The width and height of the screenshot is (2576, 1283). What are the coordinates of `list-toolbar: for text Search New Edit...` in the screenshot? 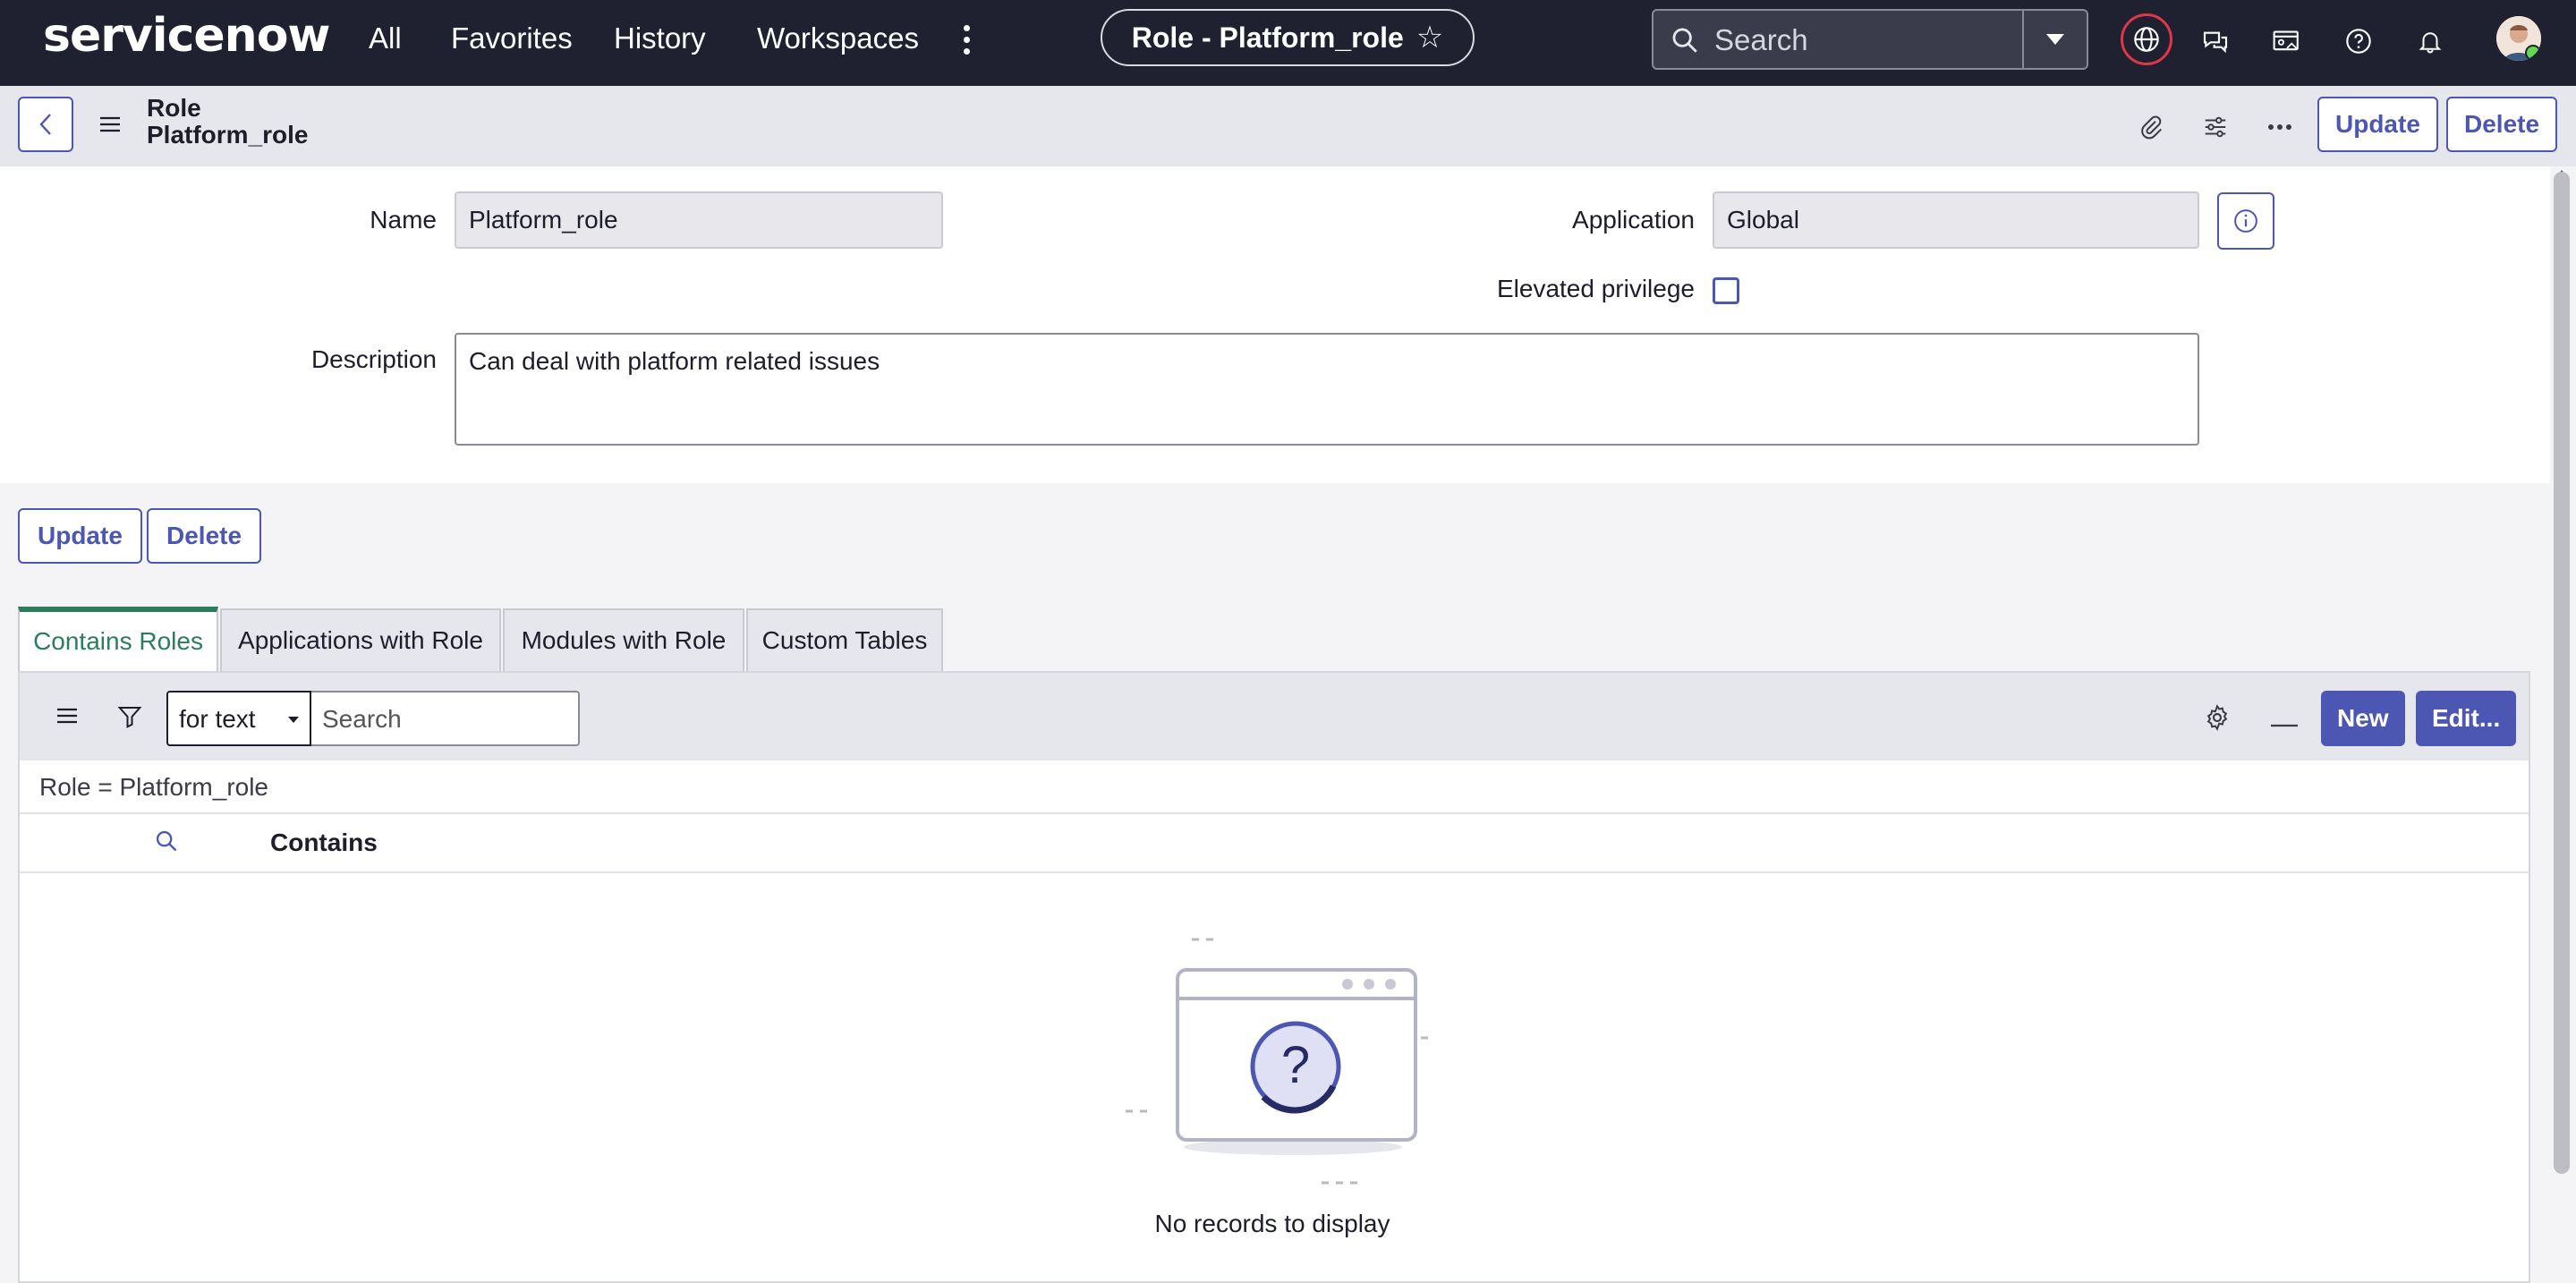 It's located at (1274, 716).